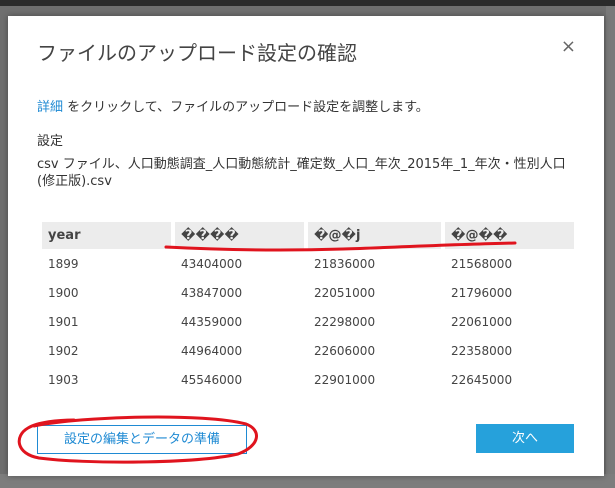 Image resolution: width=615 pixels, height=488 pixels. What do you see at coordinates (212, 292) in the screenshot?
I see `table-cell: 43847000` at bounding box center [212, 292].